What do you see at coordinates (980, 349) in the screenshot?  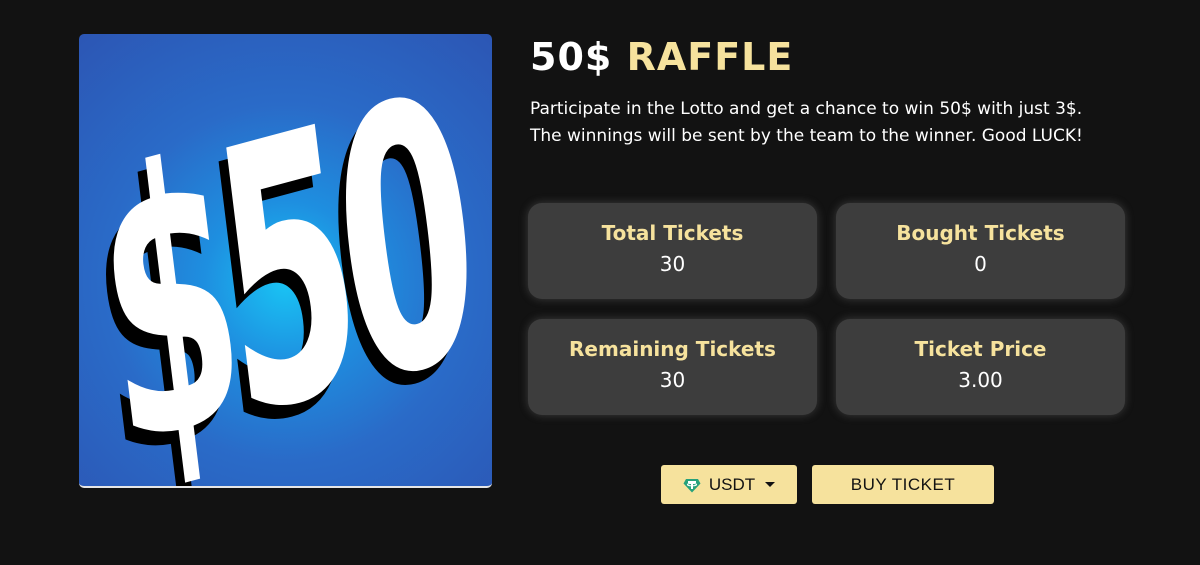 I see `stat-label: Ticket Price` at bounding box center [980, 349].